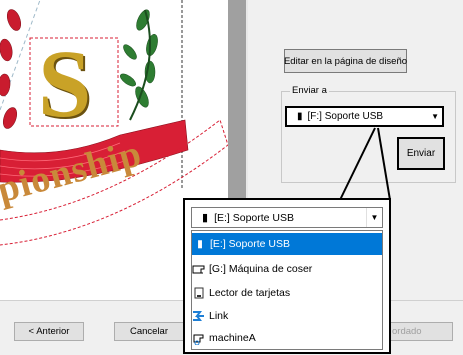 The width and height of the screenshot is (463, 355). Describe the element at coordinates (139, 65) in the screenshot. I see `right-laurel` at that location.